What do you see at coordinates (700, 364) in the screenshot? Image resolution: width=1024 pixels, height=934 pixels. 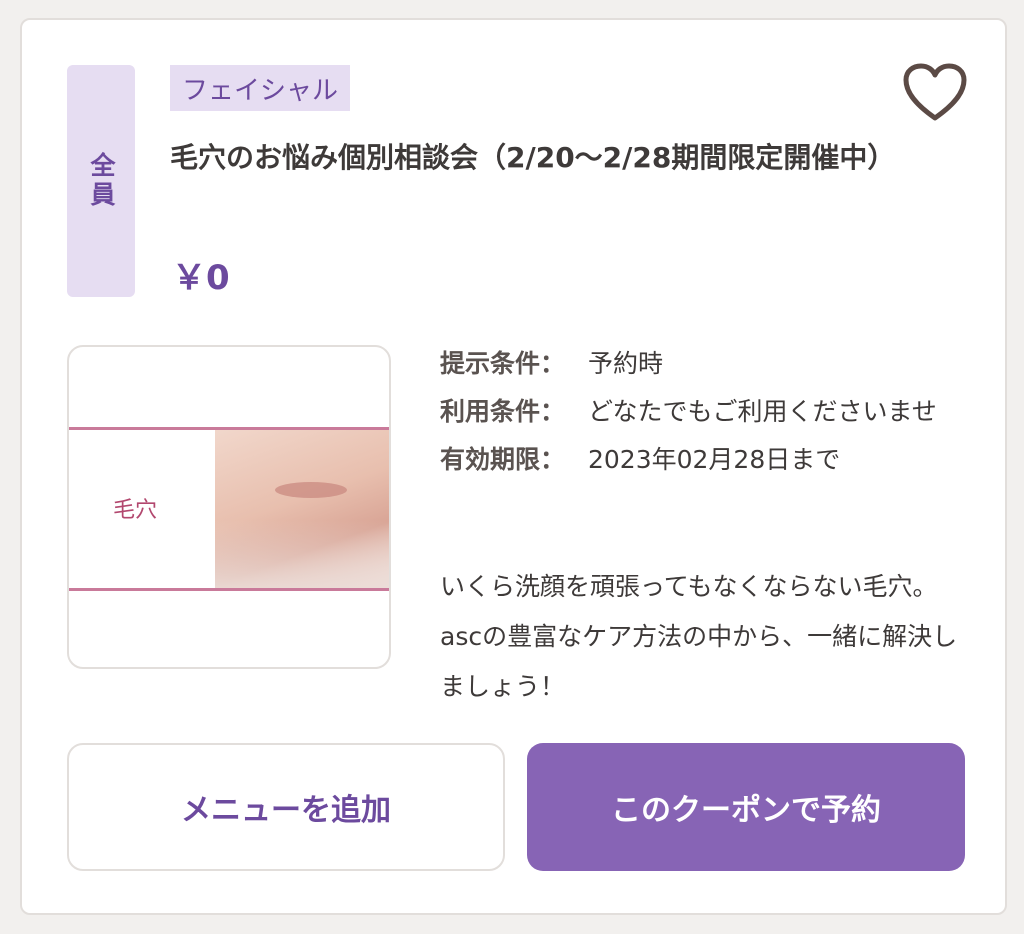 I see `condition-row: 提示条件： 予約時` at bounding box center [700, 364].